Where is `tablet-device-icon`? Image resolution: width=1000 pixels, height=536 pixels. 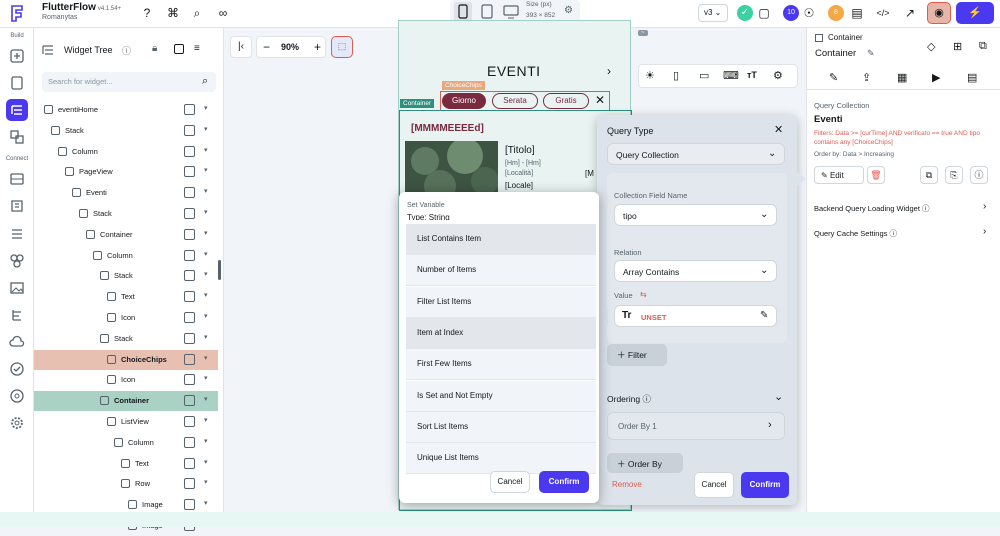 tablet-device-icon is located at coordinates (487, 12).